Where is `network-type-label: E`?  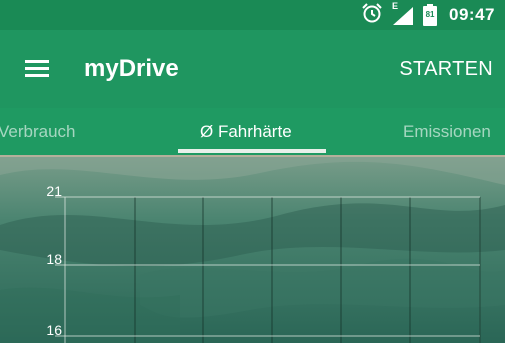
network-type-label: E is located at coordinates (395, 6).